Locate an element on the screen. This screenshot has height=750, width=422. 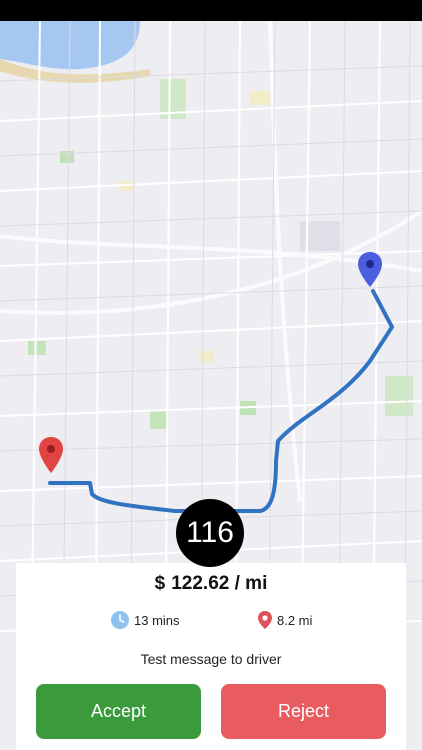
accept-button: Accept is located at coordinates (118, 711).